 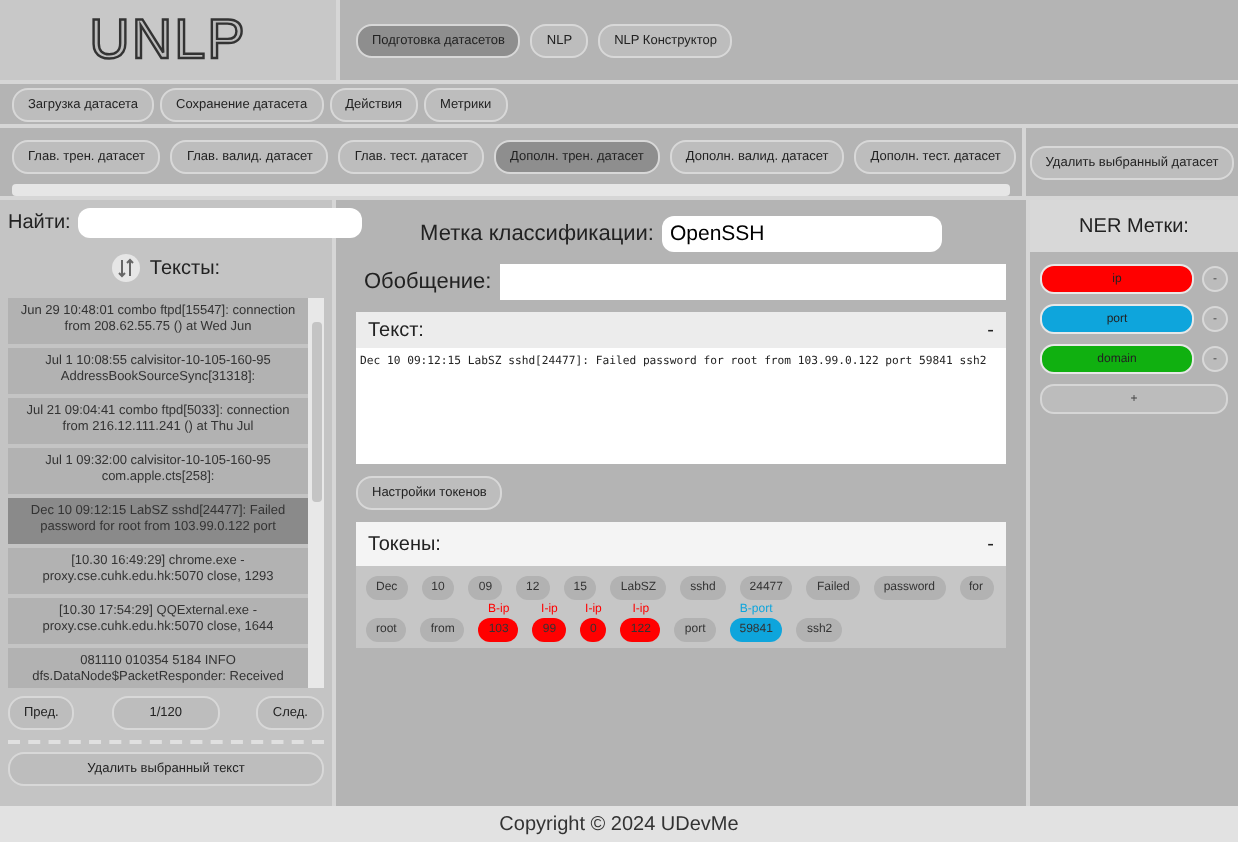 What do you see at coordinates (404, 544) in the screenshot?
I see `tokens-section-title: Токены:` at bounding box center [404, 544].